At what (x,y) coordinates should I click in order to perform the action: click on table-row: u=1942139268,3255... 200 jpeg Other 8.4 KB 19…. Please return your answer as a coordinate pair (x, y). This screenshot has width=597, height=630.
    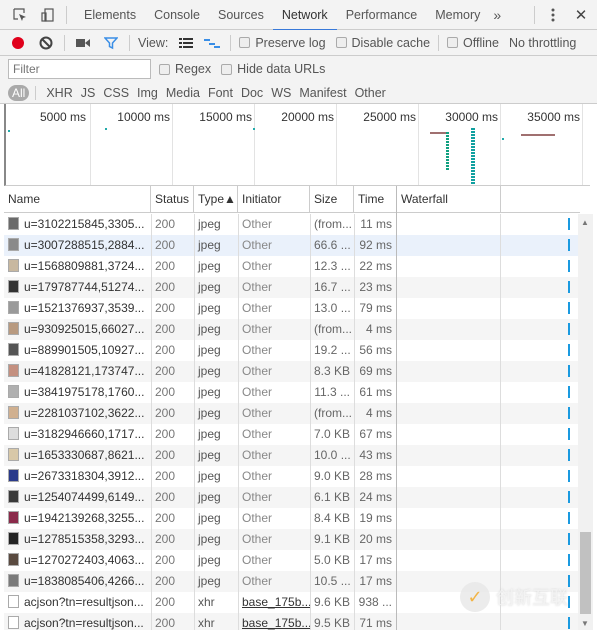
    Looking at the image, I should click on (292, 518).